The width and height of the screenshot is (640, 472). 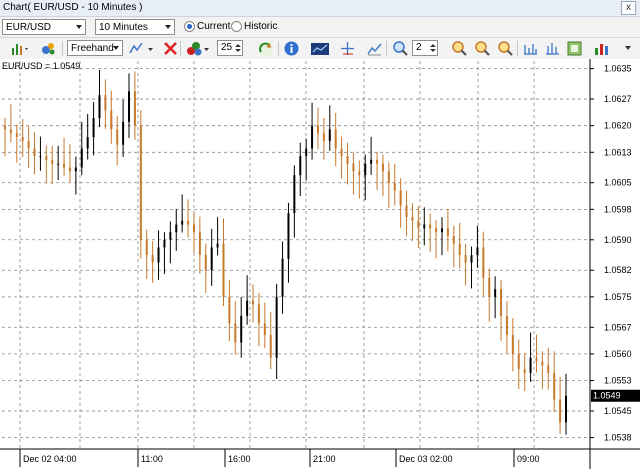 I want to click on y-tick-label: 1.0582, so click(x=618, y=270).